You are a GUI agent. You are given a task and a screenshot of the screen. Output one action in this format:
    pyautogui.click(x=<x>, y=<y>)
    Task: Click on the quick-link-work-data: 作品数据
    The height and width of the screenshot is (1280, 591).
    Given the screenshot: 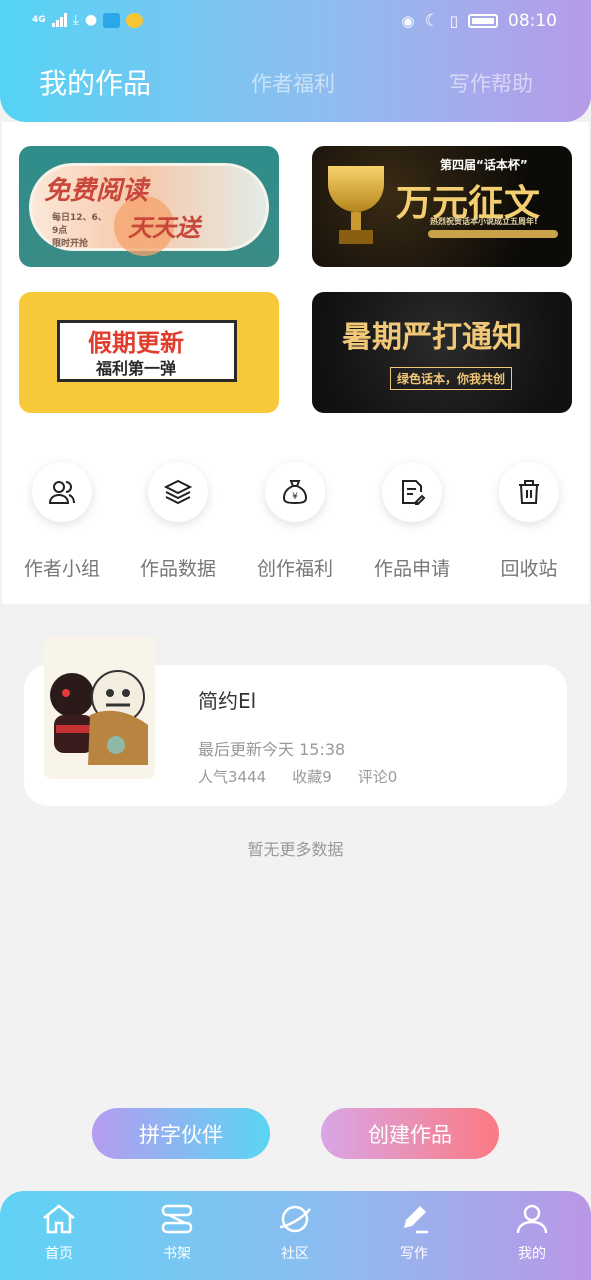 What is the action you would take?
    pyautogui.click(x=178, y=521)
    